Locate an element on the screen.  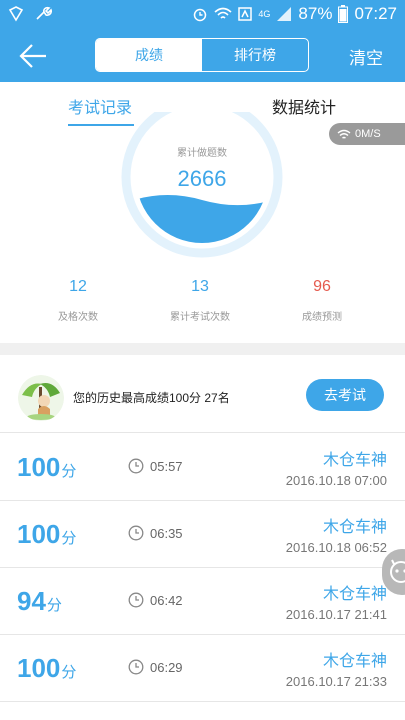
gauge-label: 累计做题数 is located at coordinates (202, 153).